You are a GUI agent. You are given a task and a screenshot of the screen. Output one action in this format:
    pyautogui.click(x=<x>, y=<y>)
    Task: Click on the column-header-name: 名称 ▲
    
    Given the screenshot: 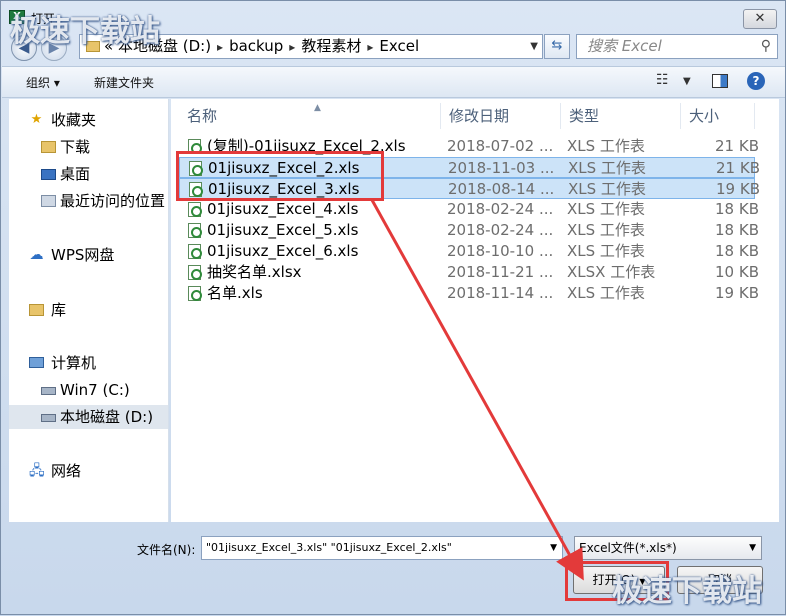 What is the action you would take?
    pyautogui.click(x=310, y=116)
    